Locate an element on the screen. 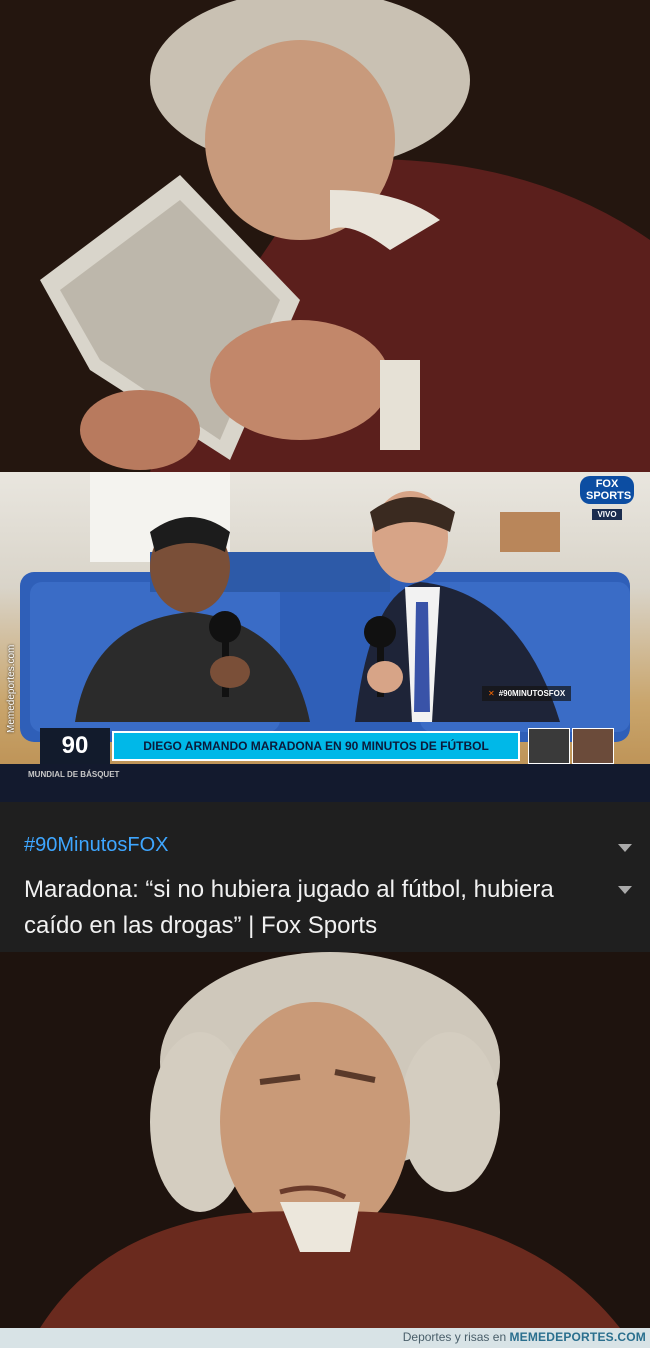 The width and height of the screenshot is (650, 1348). footer-site-link: MEMEDEPORTES.COM is located at coordinates (577, 1337).